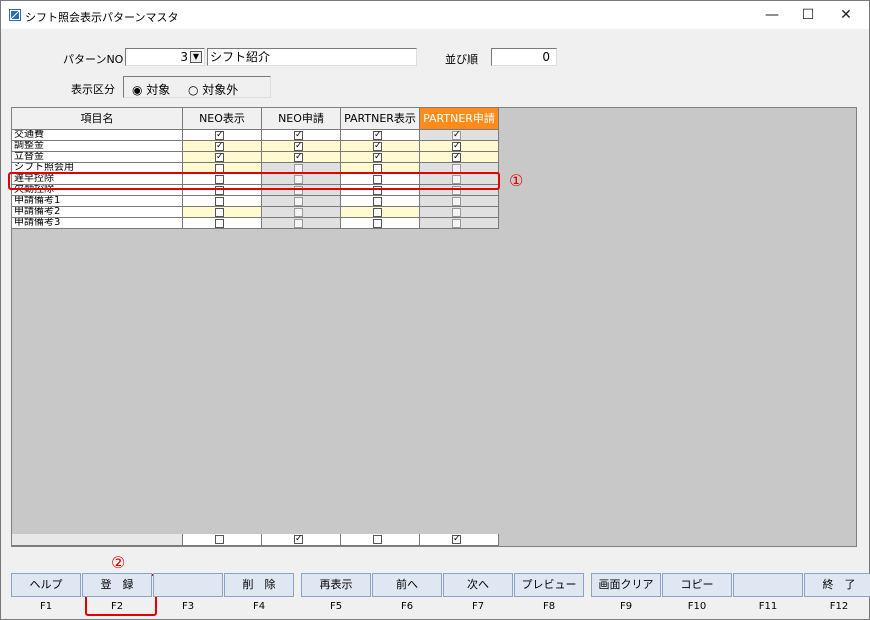 The height and width of the screenshot is (620, 870). I want to click on item-name-cell: 交通費, so click(97, 135).